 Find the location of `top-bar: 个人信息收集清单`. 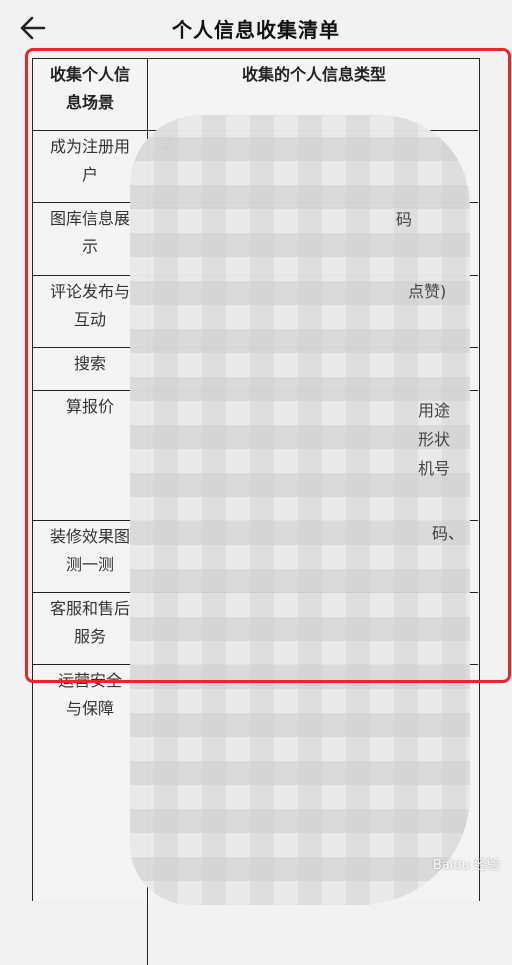

top-bar: 个人信息收集清单 is located at coordinates (256, 27).